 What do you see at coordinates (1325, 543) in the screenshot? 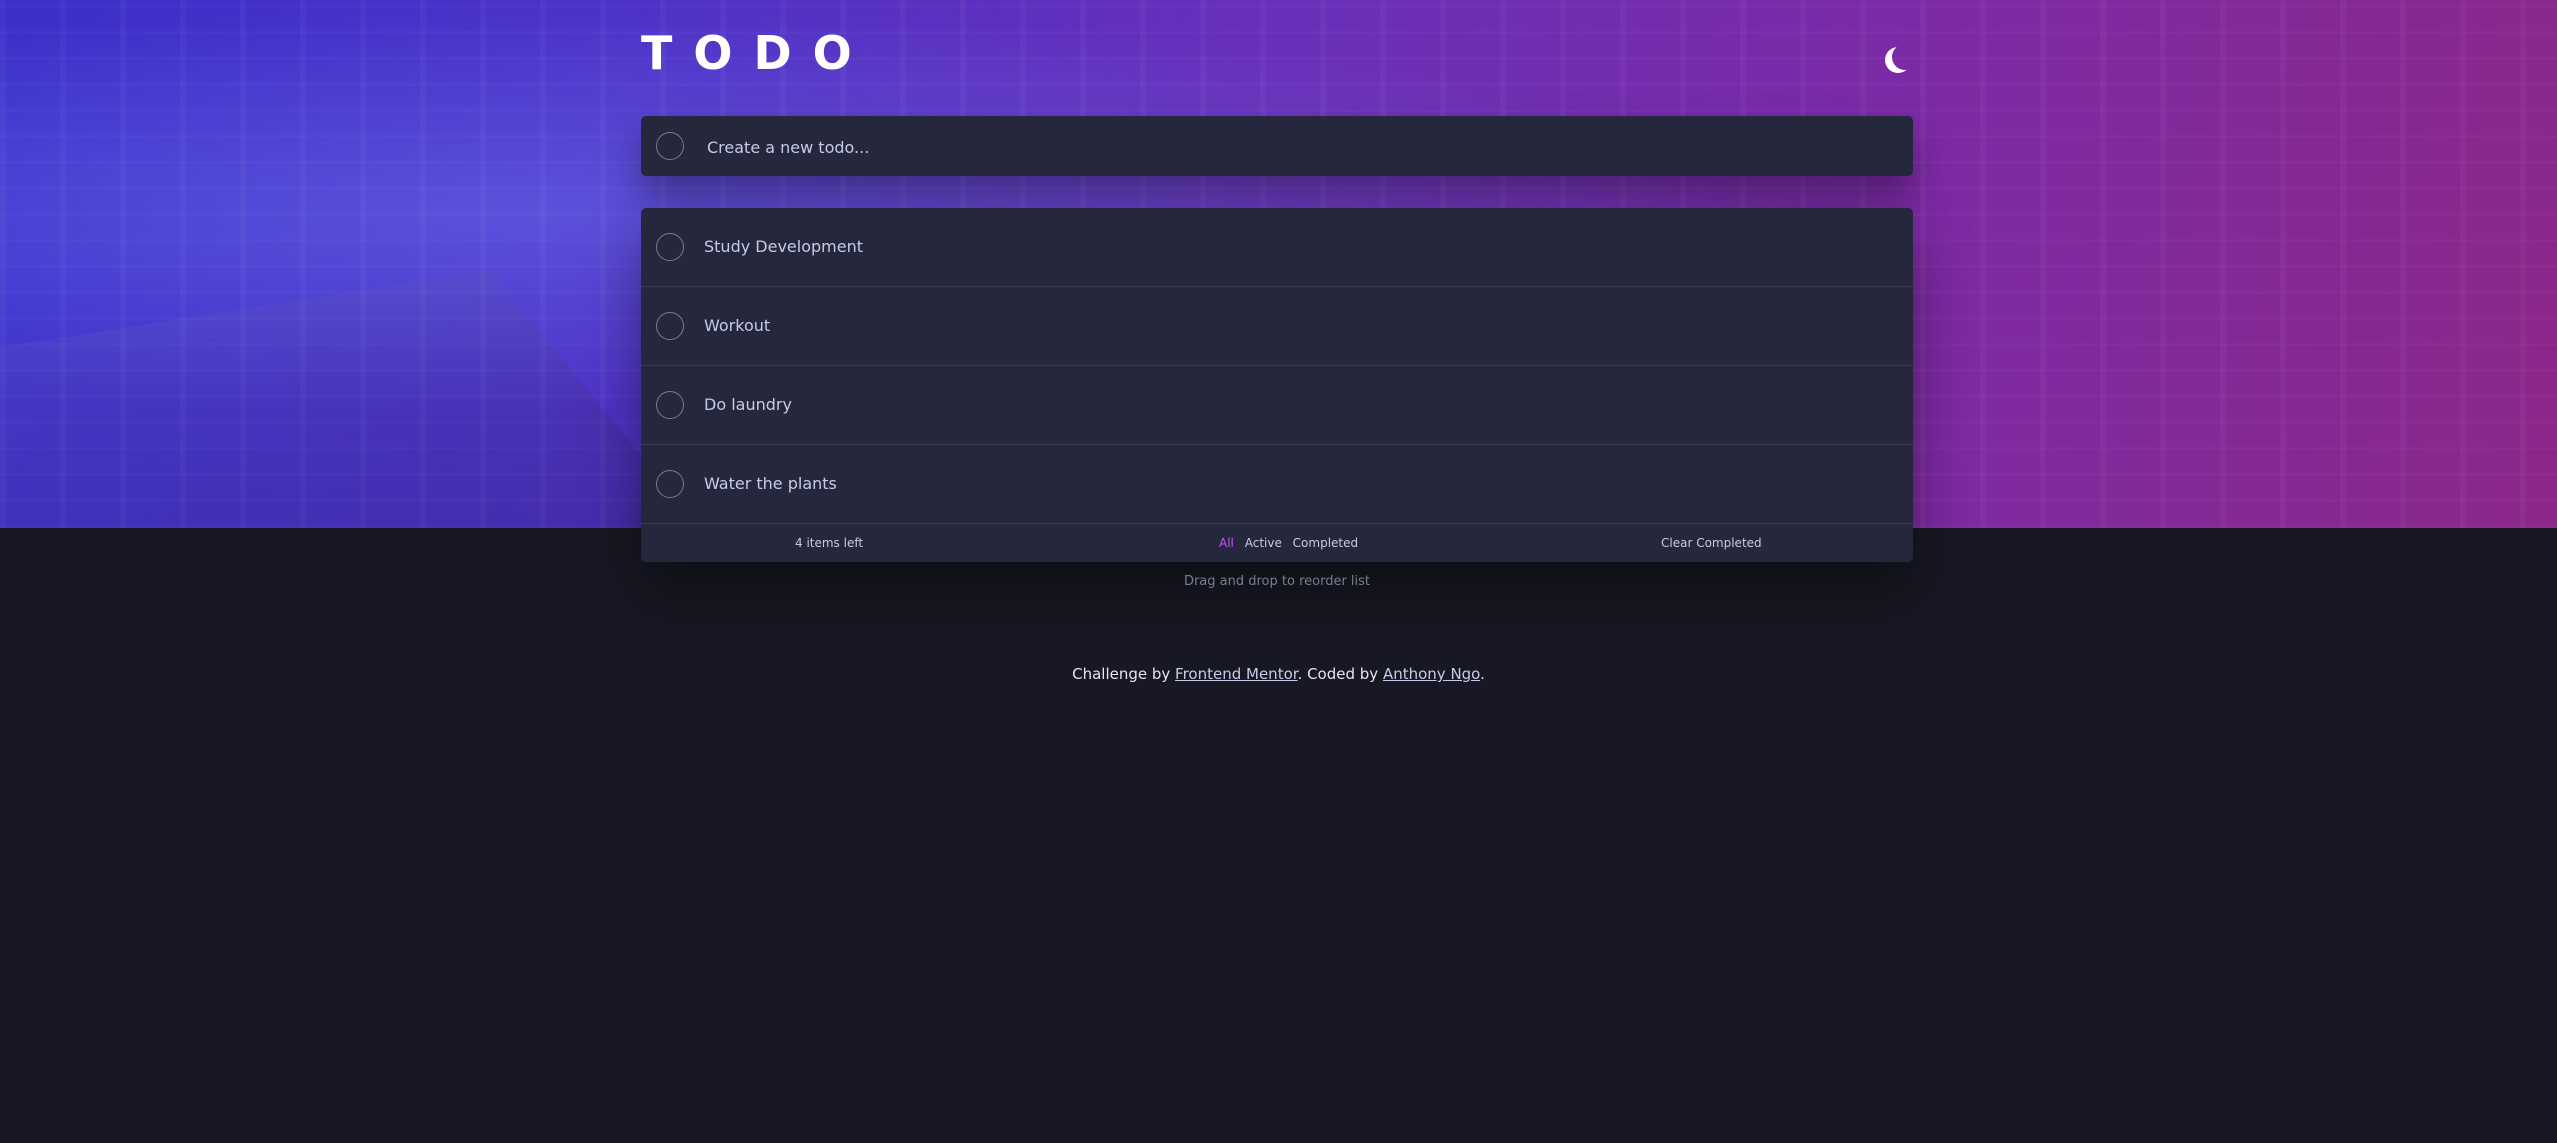
I see `filter-completed-button: Completed` at bounding box center [1325, 543].